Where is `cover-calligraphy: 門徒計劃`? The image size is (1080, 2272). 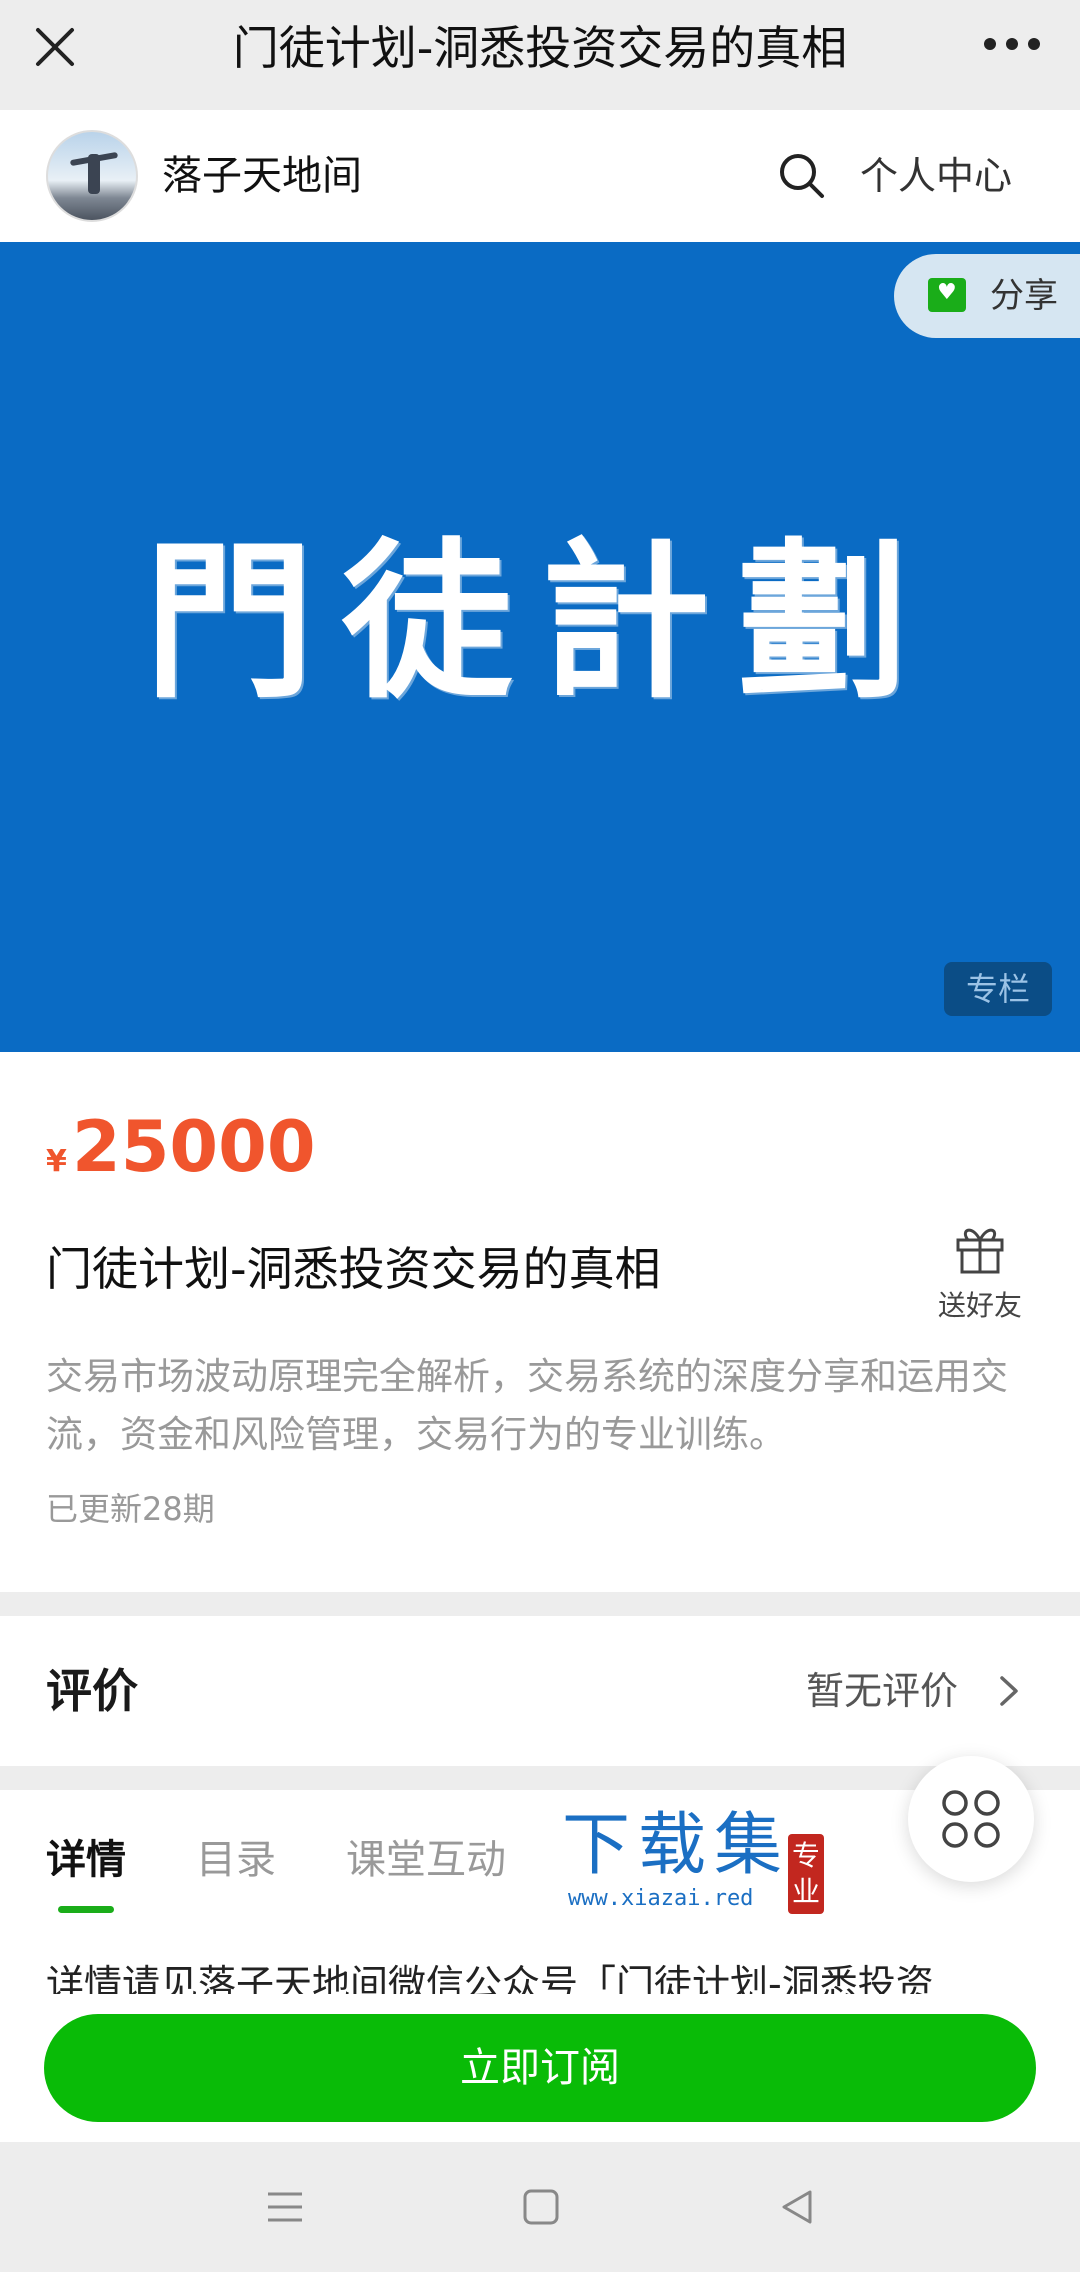
cover-calligraphy: 門徒計劃 is located at coordinates (539, 622).